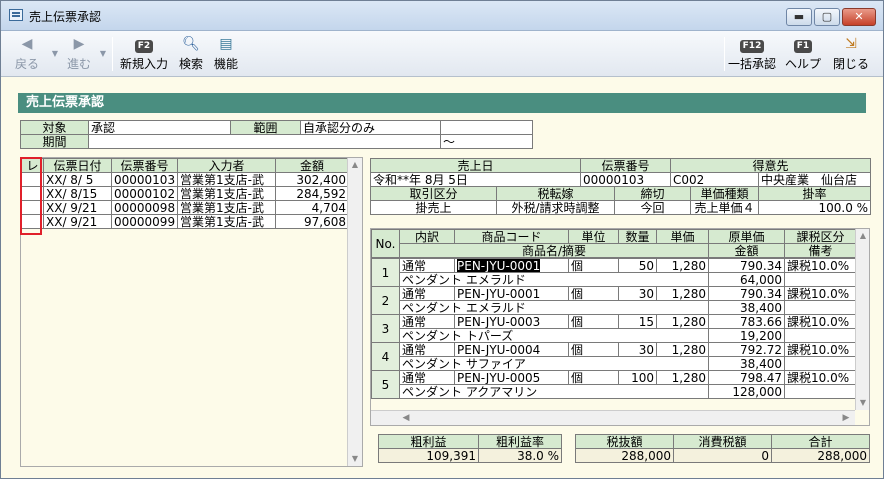 The width and height of the screenshot is (884, 479). What do you see at coordinates (724, 54) in the screenshot?
I see `toolbar-separator` at bounding box center [724, 54].